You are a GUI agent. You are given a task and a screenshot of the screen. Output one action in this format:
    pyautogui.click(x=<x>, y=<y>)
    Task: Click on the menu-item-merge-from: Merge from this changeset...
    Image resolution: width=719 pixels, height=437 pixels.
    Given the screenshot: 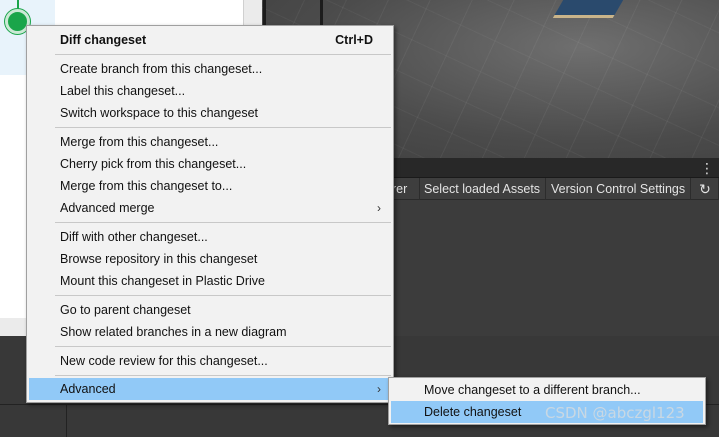 What is the action you would take?
    pyautogui.click(x=210, y=142)
    